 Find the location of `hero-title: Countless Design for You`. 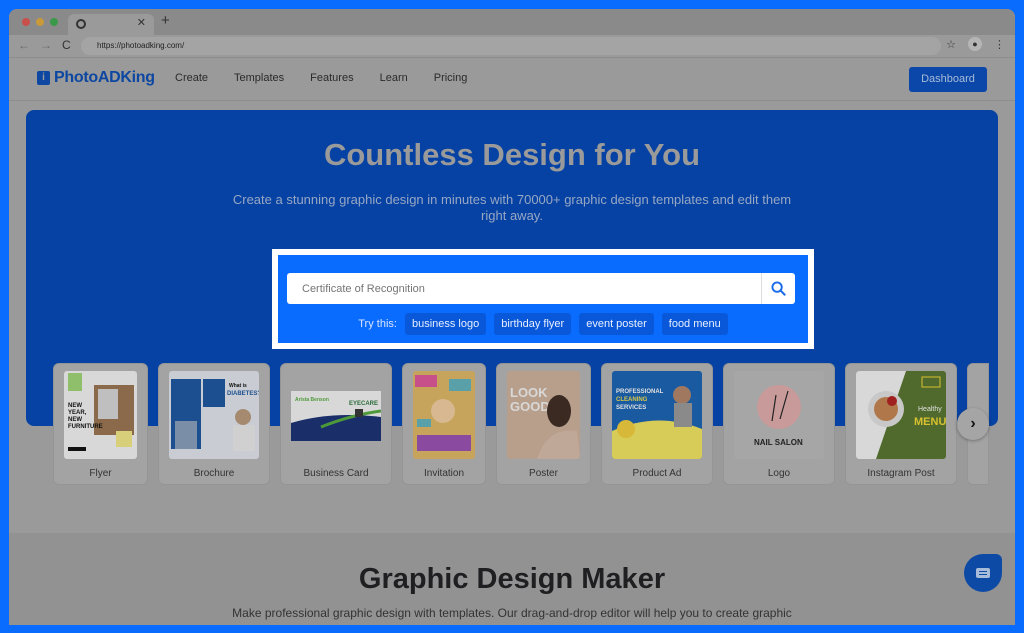

hero-title: Countless Design for You is located at coordinates (512, 154).